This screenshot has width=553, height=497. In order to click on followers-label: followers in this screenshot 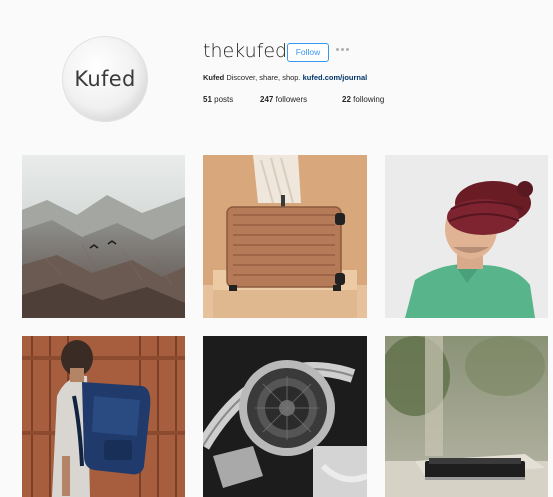, I will do `click(291, 99)`.